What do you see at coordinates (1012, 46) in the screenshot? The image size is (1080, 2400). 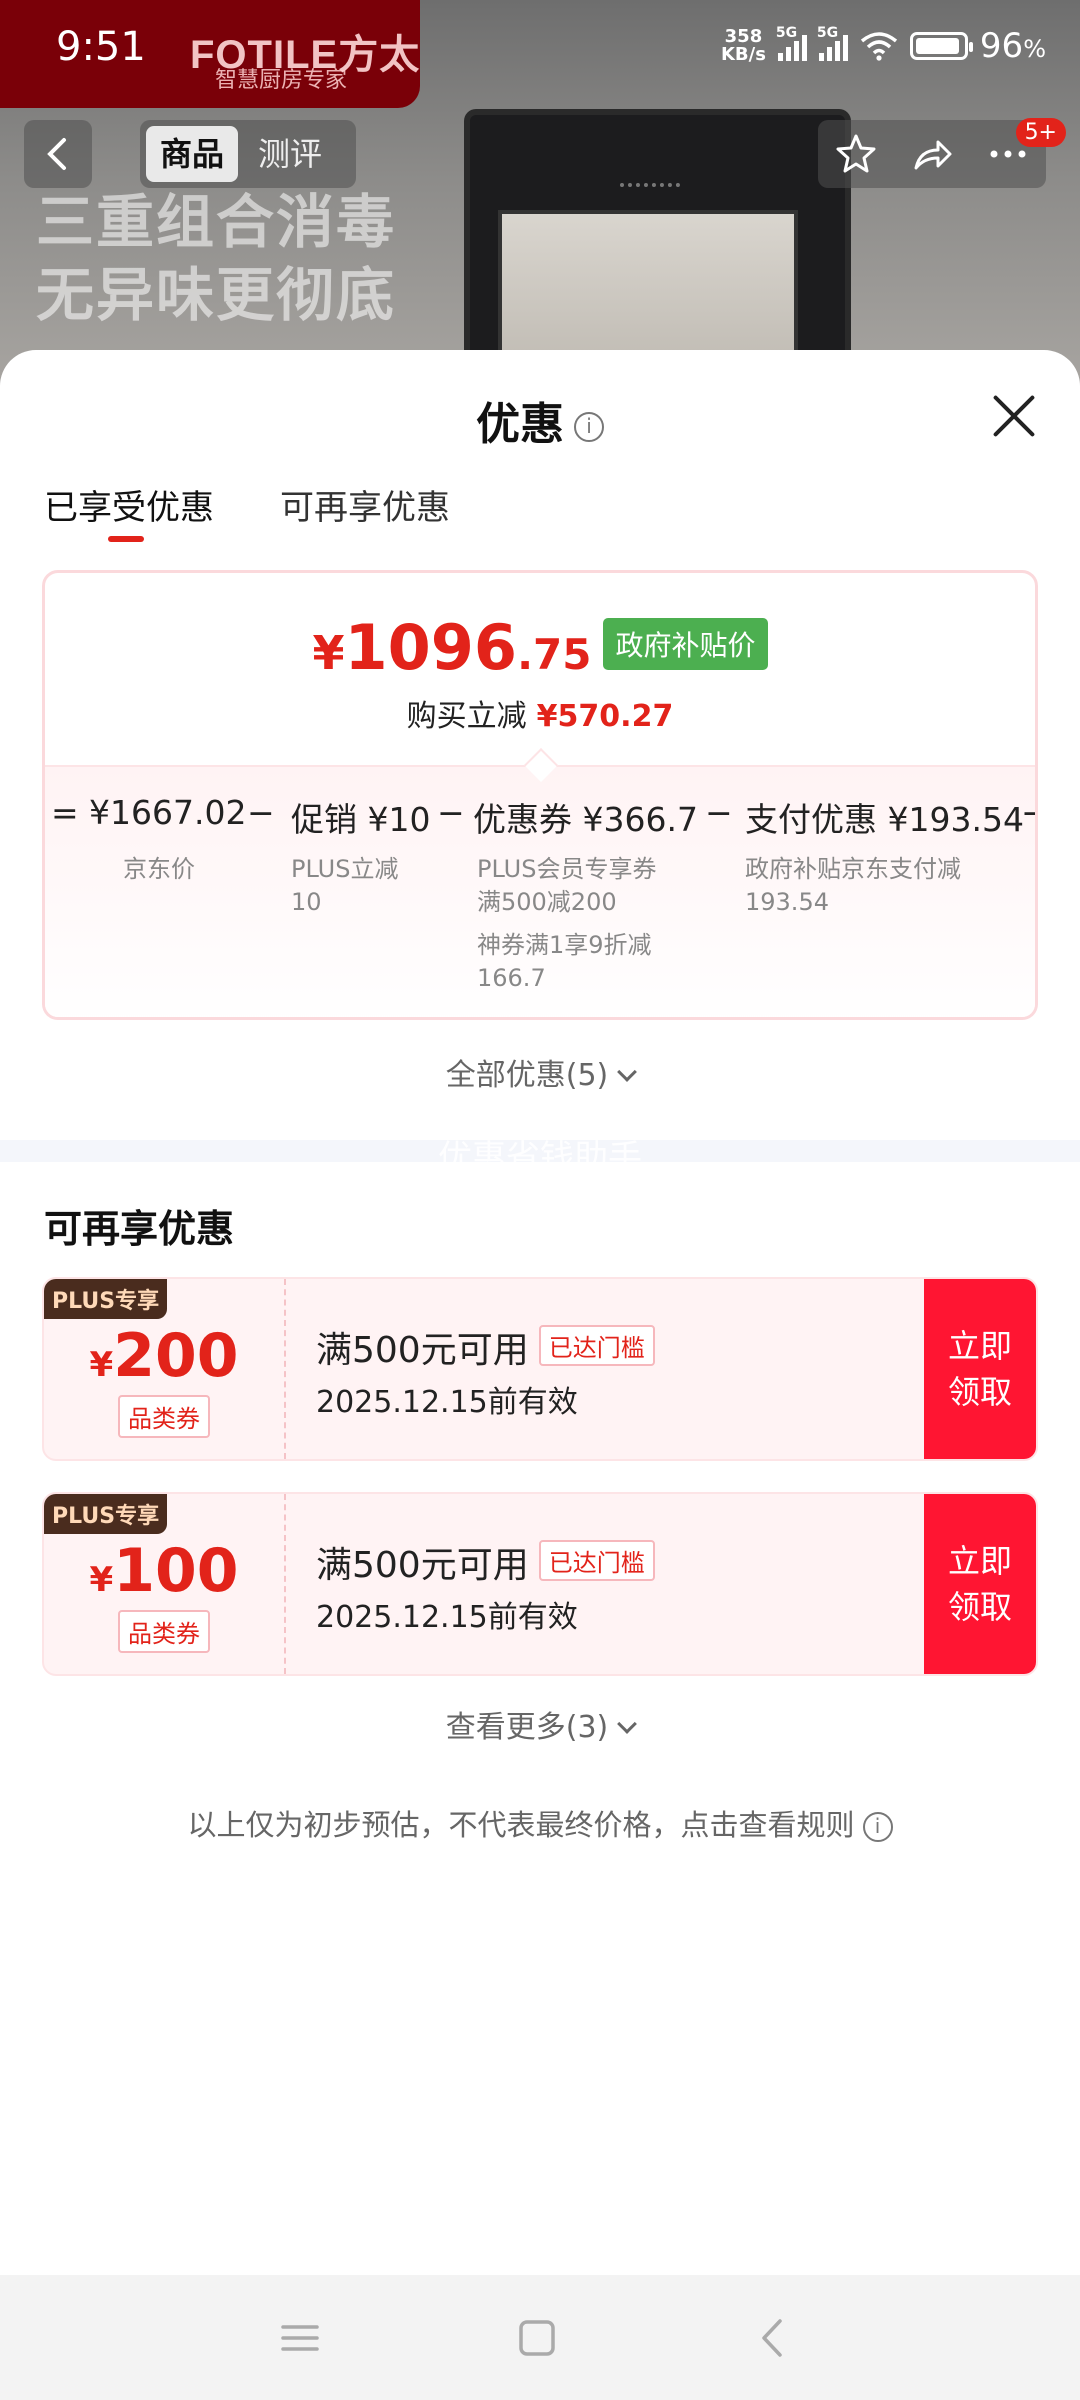 I see `battery-level: 96%` at bounding box center [1012, 46].